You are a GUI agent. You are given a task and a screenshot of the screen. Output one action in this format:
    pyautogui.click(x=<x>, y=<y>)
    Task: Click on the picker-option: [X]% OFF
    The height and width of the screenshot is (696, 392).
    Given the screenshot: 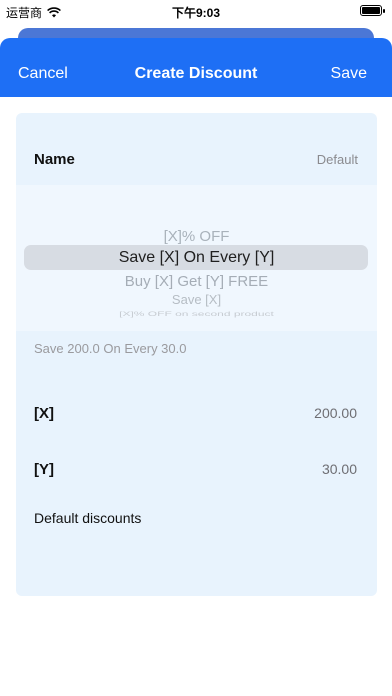 What is the action you would take?
    pyautogui.click(x=196, y=236)
    